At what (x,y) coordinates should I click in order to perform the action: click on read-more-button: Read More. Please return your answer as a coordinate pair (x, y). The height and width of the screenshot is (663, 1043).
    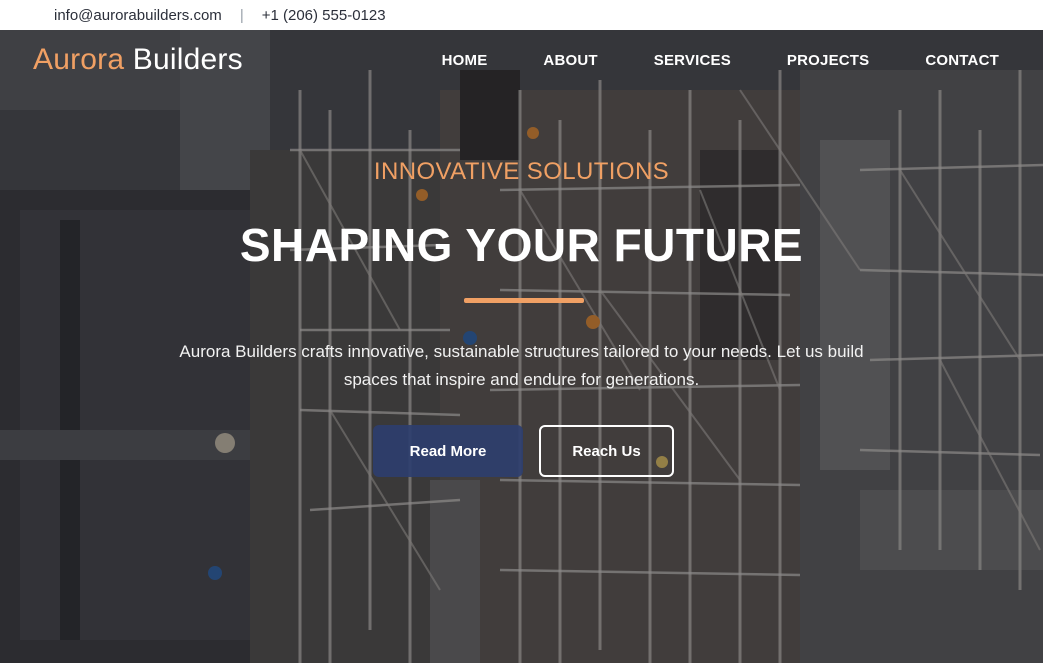
    Looking at the image, I should click on (448, 451).